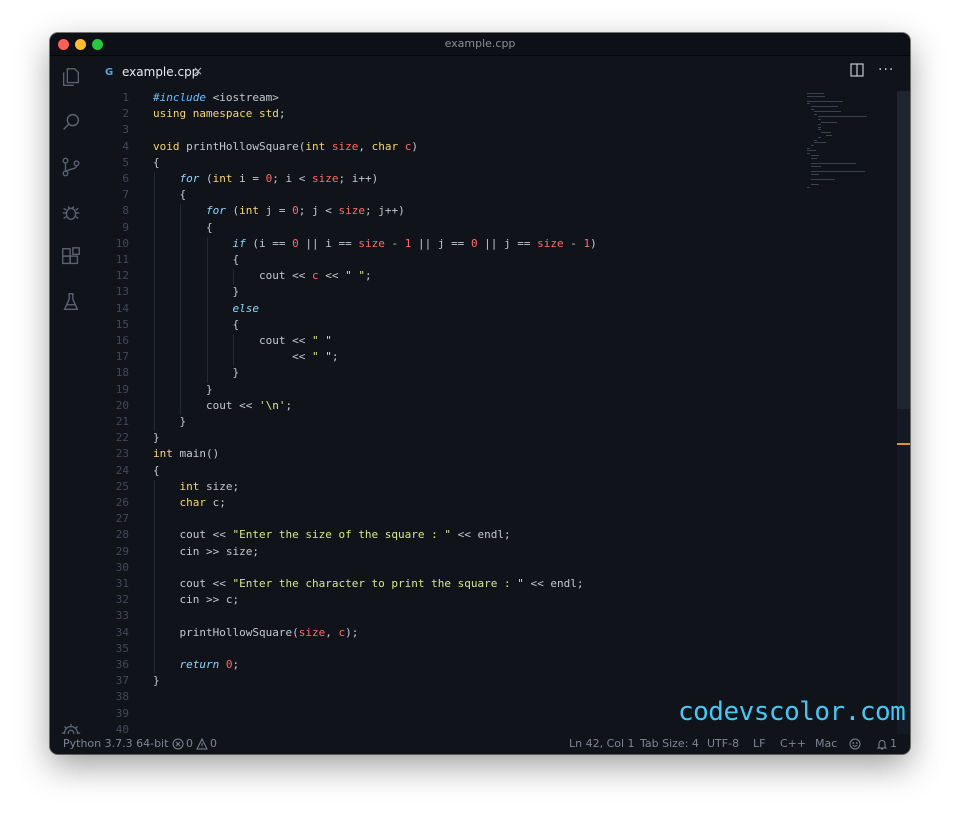 The width and height of the screenshot is (960, 820). What do you see at coordinates (125, 162) in the screenshot?
I see `line-number: 5` at bounding box center [125, 162].